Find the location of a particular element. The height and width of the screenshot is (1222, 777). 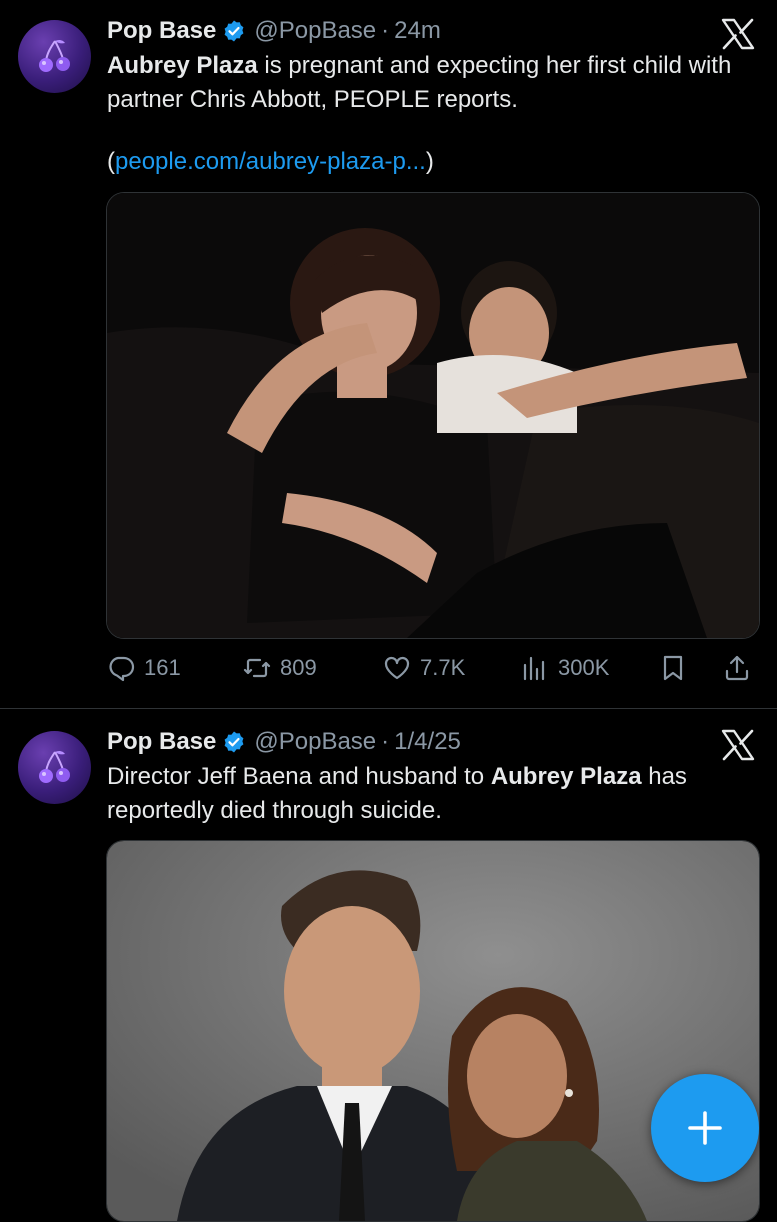

tweet-actions: 161 809 7.7K 300K is located at coordinates (431, 668).